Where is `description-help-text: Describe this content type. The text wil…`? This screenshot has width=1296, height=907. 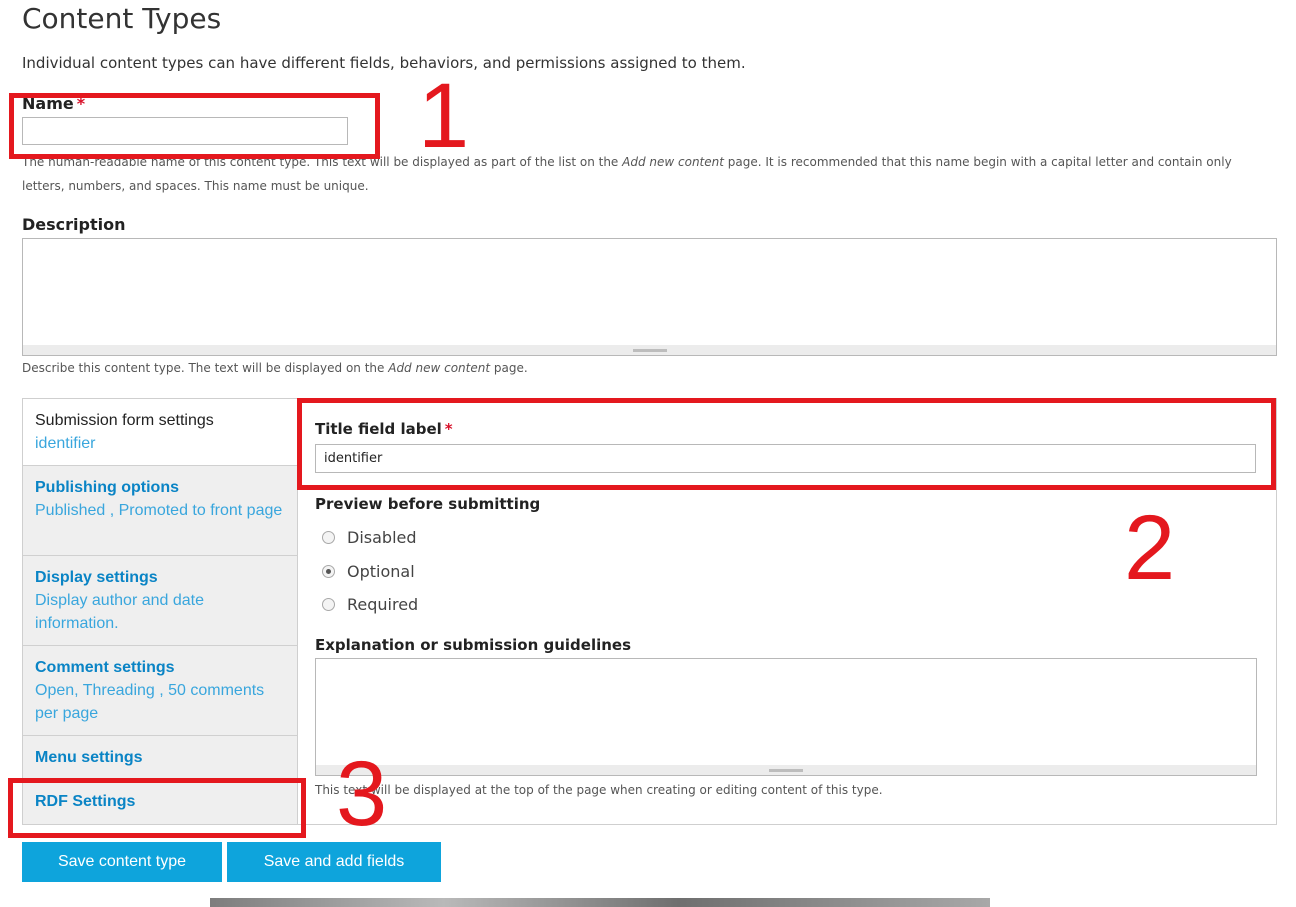
description-help-text: Describe this content type. The text wil… is located at coordinates (275, 368).